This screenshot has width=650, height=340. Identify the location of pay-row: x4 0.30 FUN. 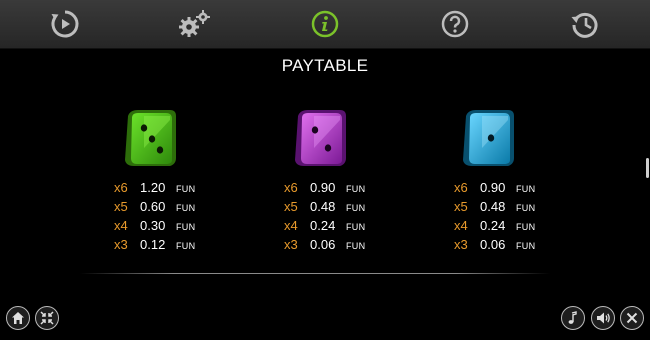
(194, 225).